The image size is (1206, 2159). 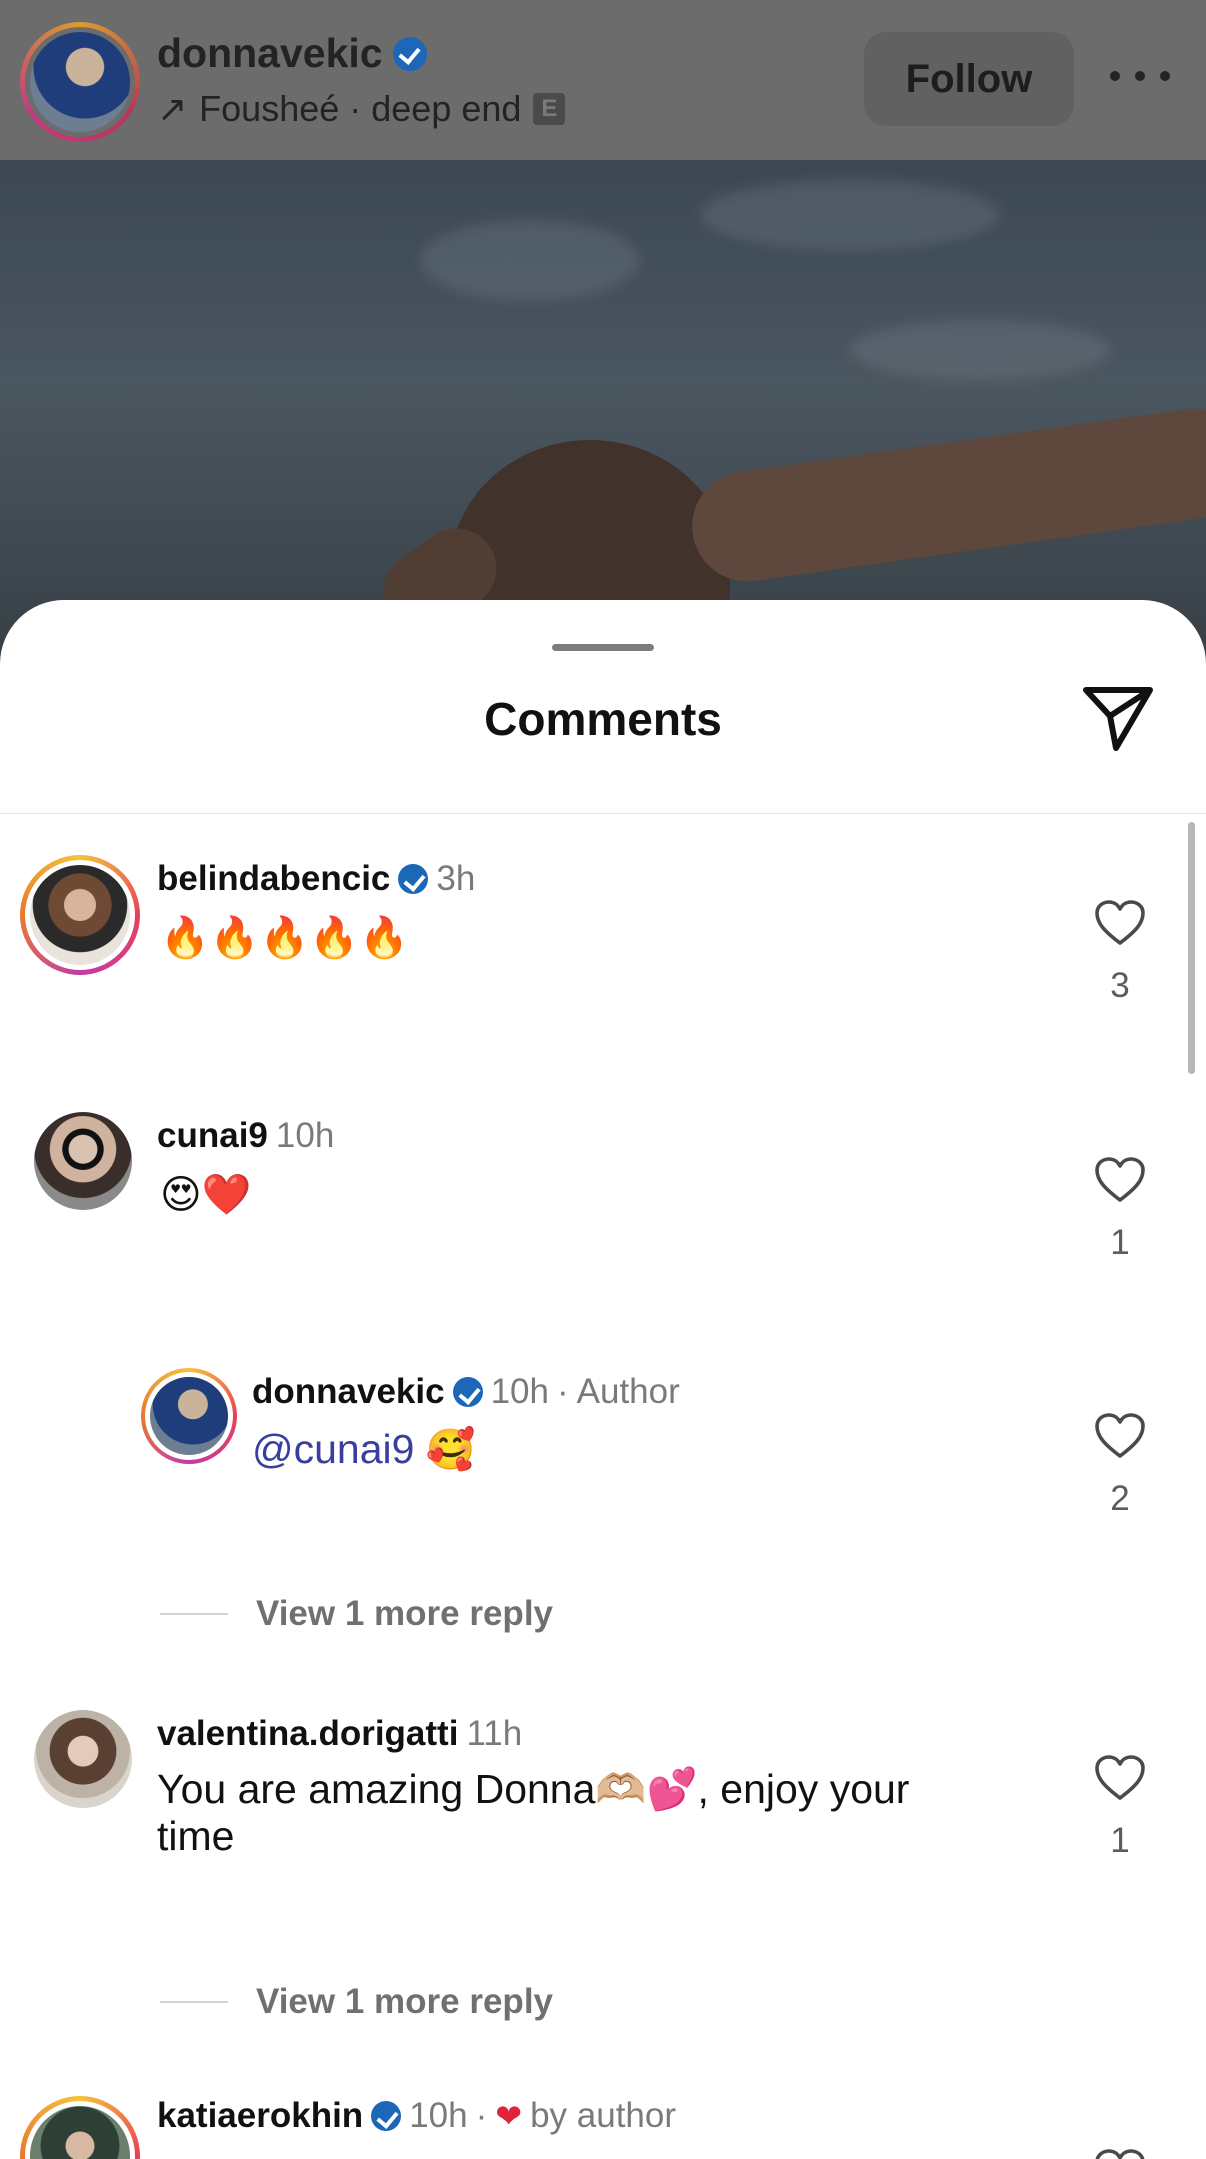 I want to click on like-button, so click(x=1120, y=2153).